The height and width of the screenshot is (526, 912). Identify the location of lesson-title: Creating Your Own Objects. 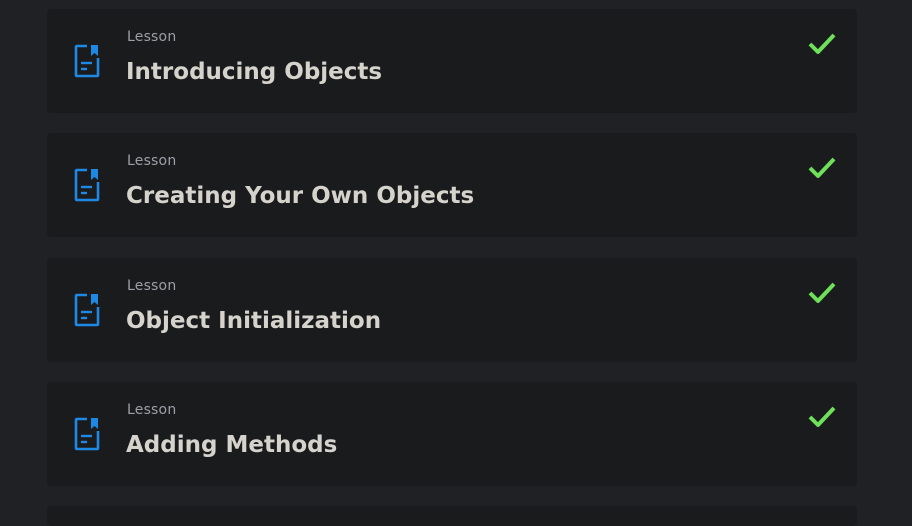
(300, 196).